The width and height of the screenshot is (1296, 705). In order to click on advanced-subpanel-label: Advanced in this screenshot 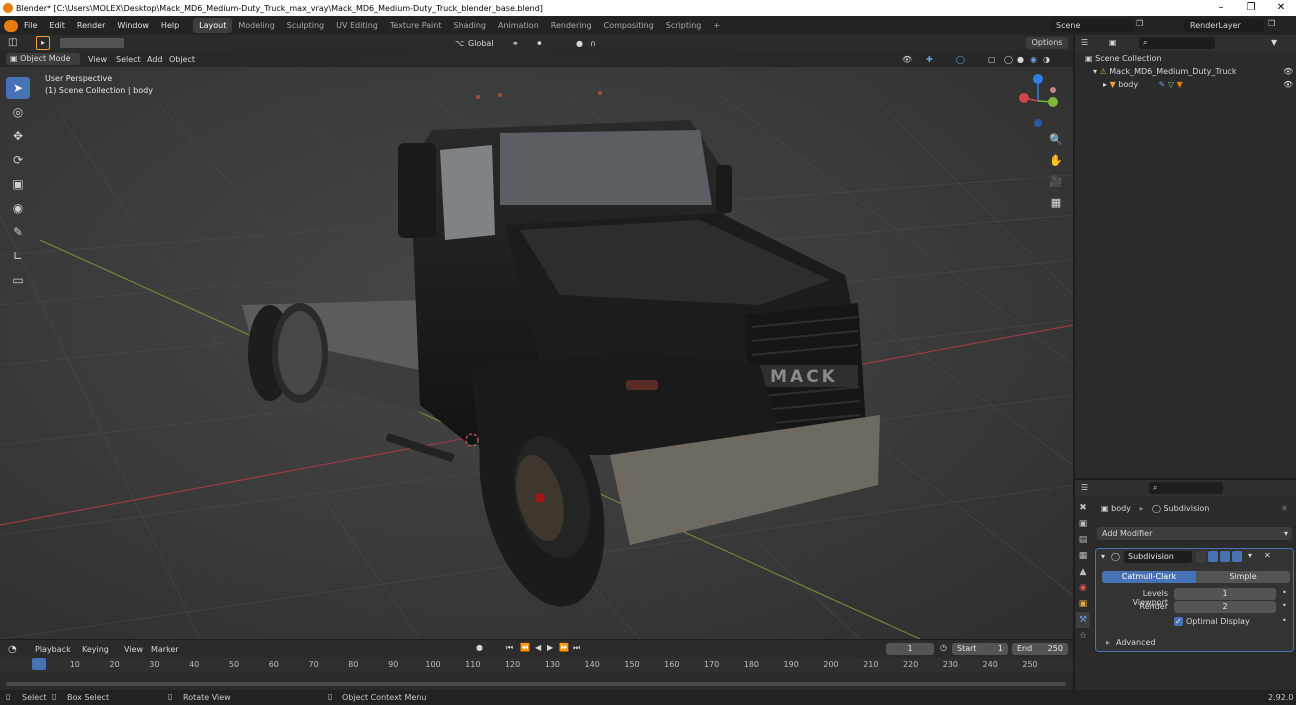, I will do `click(1136, 642)`.